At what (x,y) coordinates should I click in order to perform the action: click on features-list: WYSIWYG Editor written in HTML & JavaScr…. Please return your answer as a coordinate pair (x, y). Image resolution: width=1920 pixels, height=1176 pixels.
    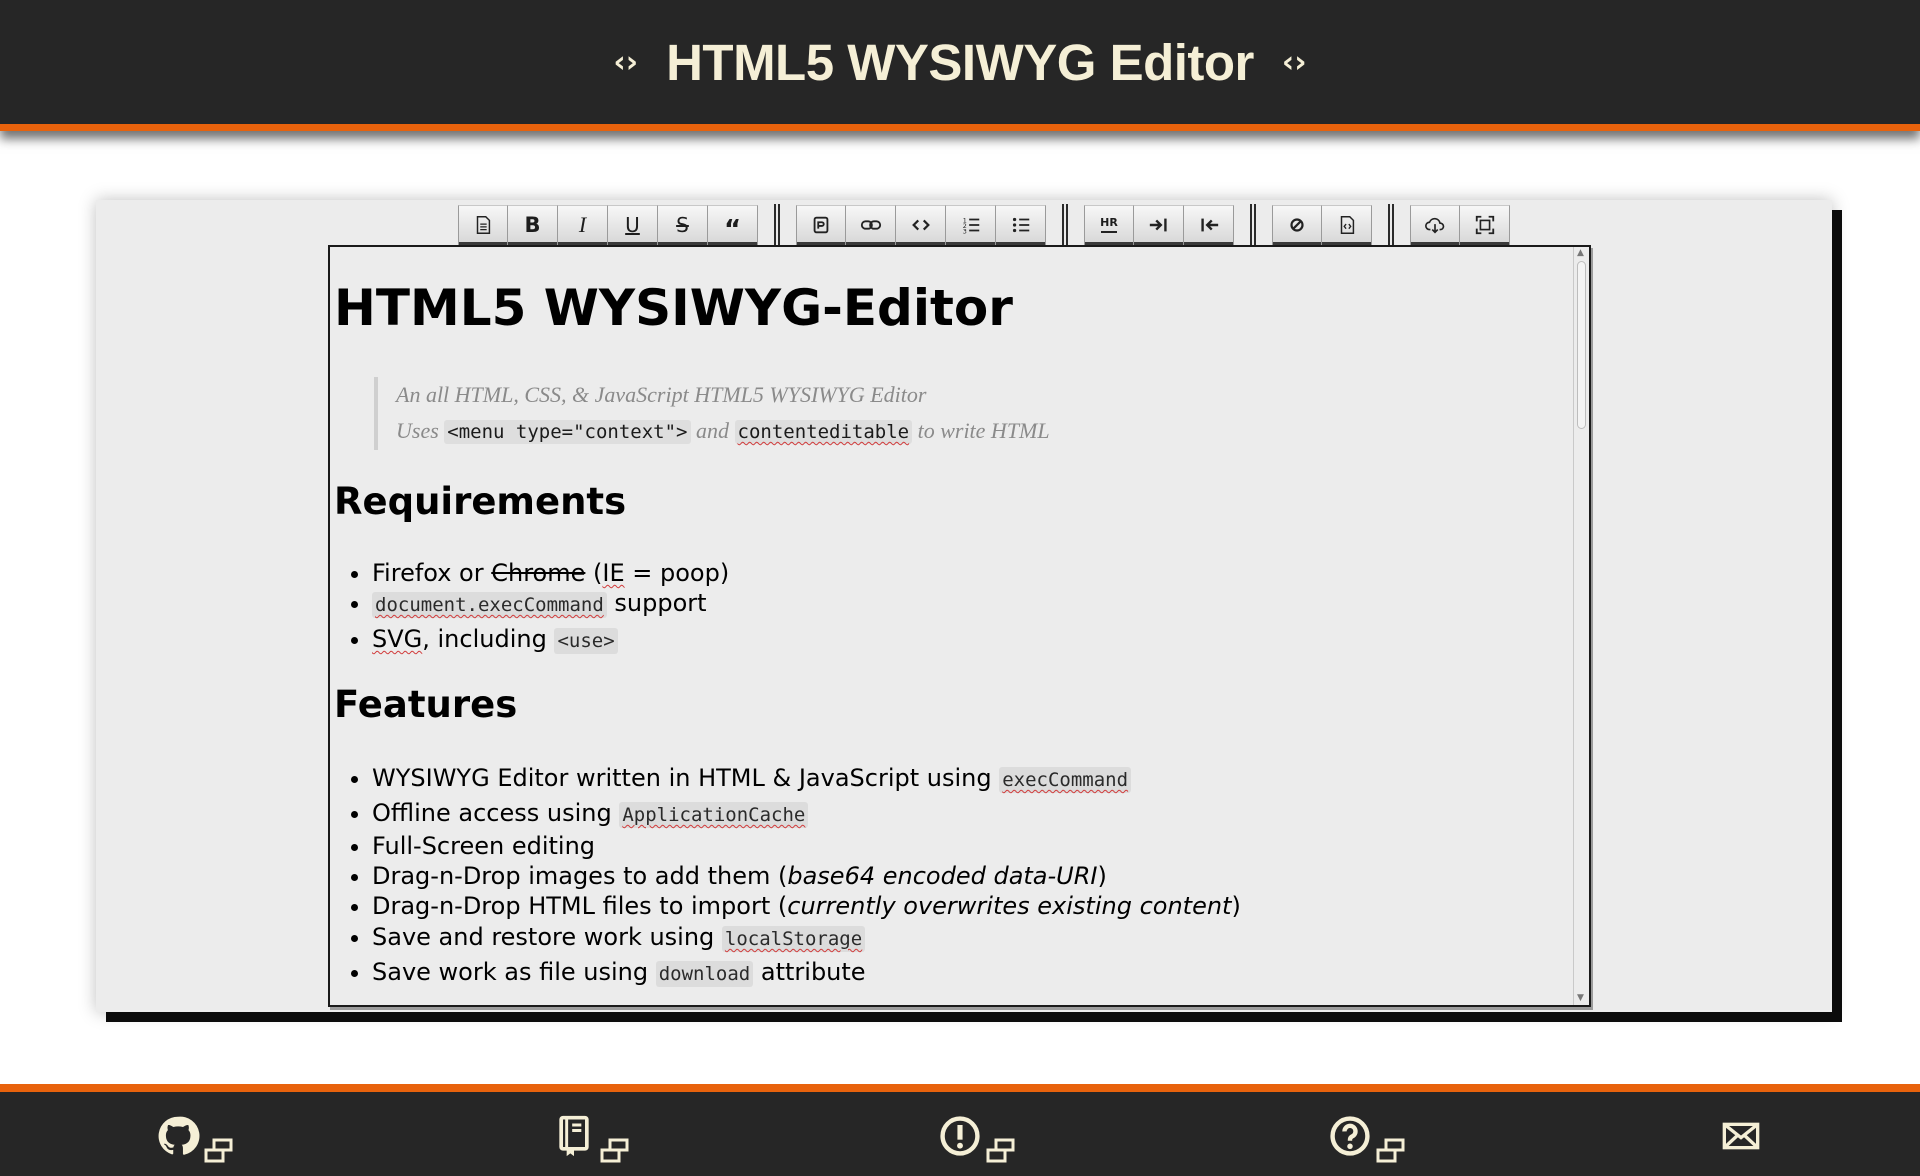
    Looking at the image, I should click on (787, 876).